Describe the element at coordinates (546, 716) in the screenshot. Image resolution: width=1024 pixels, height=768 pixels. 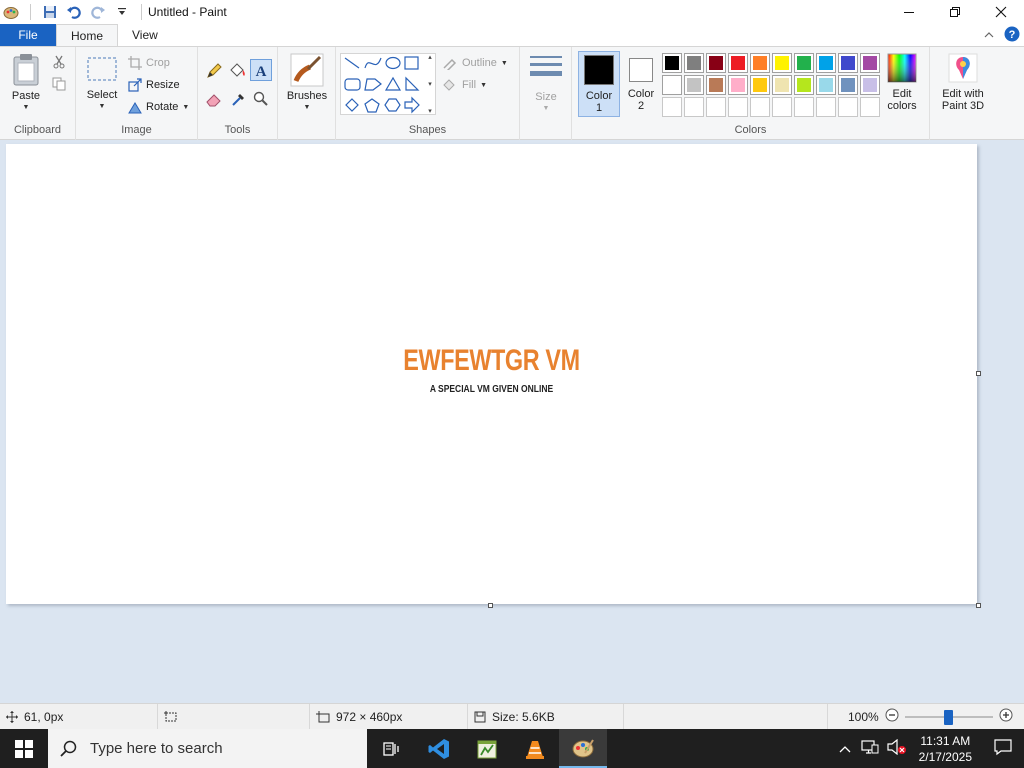
I see `file-size: Size: 5.6KB` at that location.